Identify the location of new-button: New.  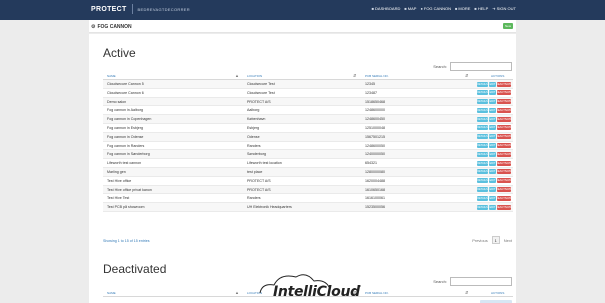
(508, 26).